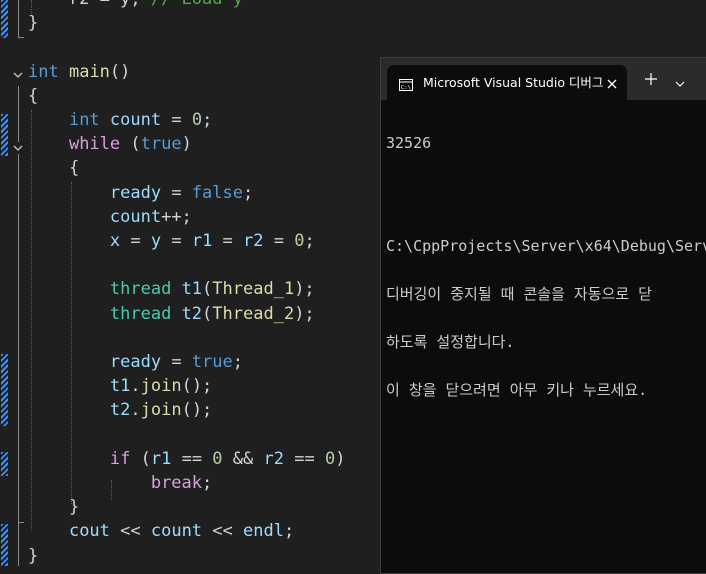 The image size is (706, 574). Describe the element at coordinates (135, 362) in the screenshot. I see `code-text: ready = true;` at that location.